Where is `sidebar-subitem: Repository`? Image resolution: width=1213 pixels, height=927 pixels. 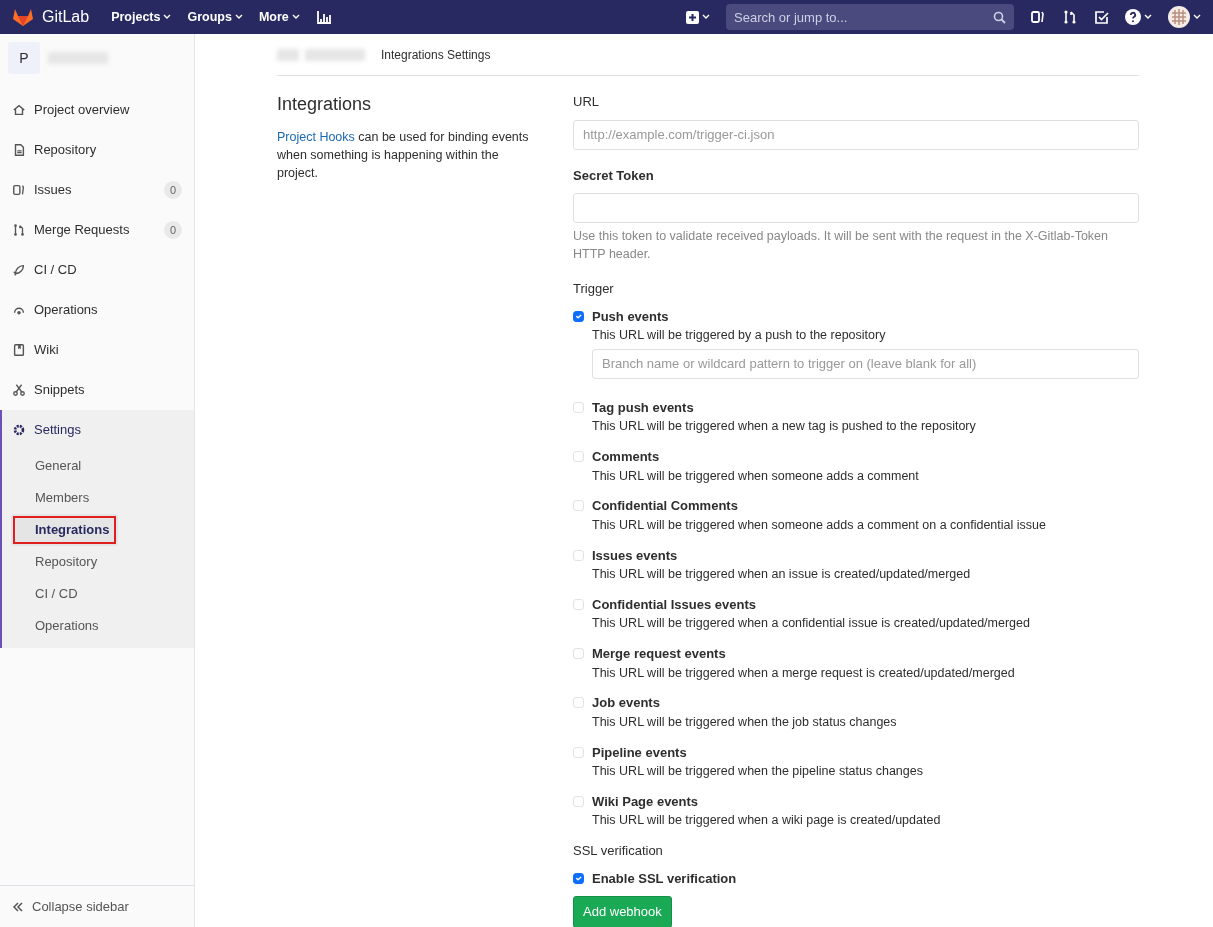
sidebar-subitem: Repository is located at coordinates (98, 562).